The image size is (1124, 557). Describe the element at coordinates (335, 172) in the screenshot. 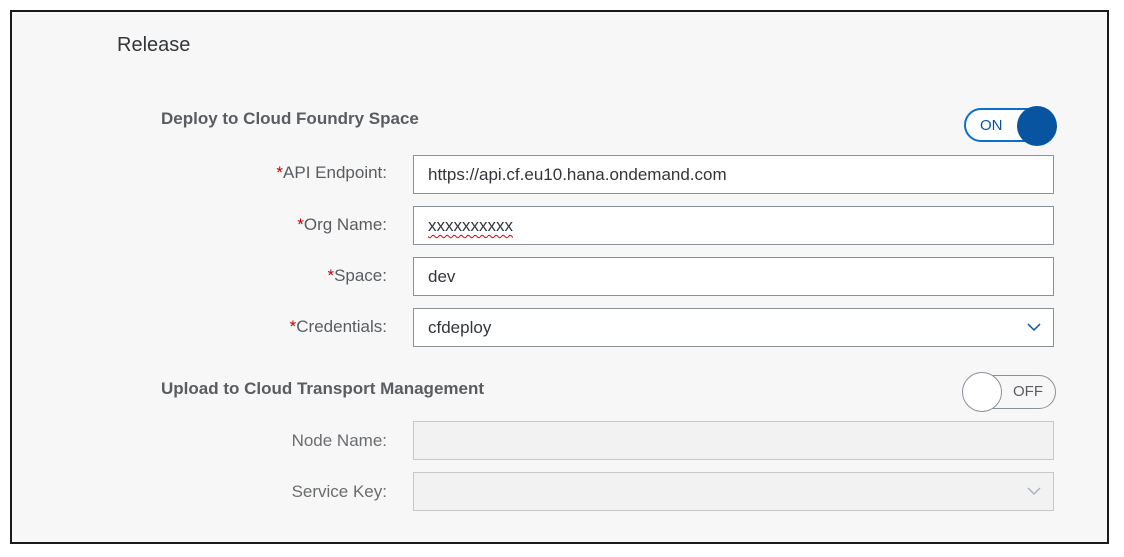

I see `api-endpoint-label-text: API Endpoint:` at that location.